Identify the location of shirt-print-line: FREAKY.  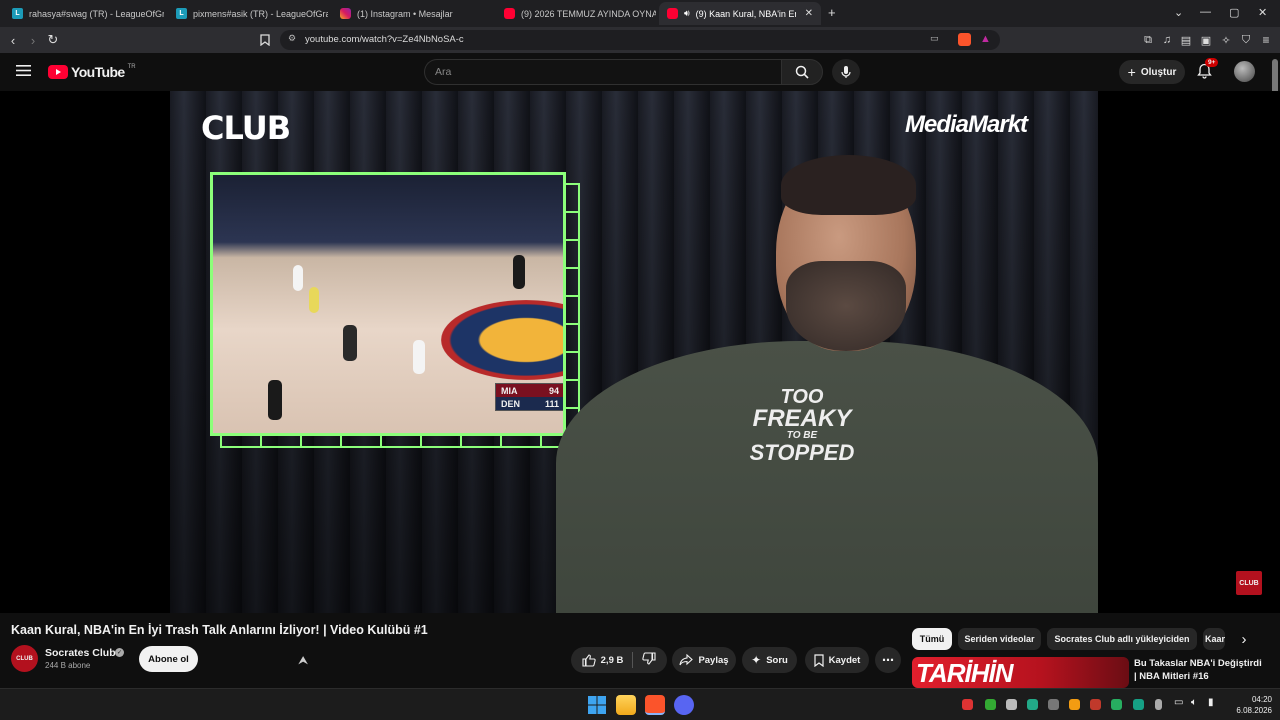
(802, 418).